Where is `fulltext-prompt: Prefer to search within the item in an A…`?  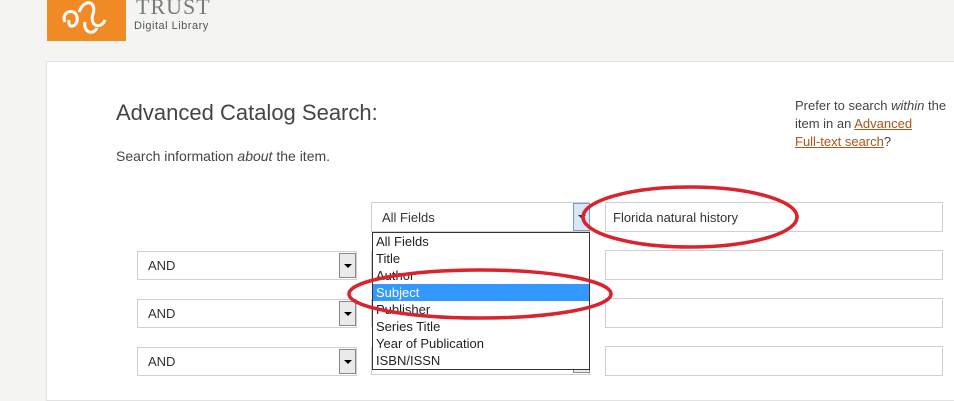
fulltext-prompt: Prefer to search within the item in an A… is located at coordinates (874, 124).